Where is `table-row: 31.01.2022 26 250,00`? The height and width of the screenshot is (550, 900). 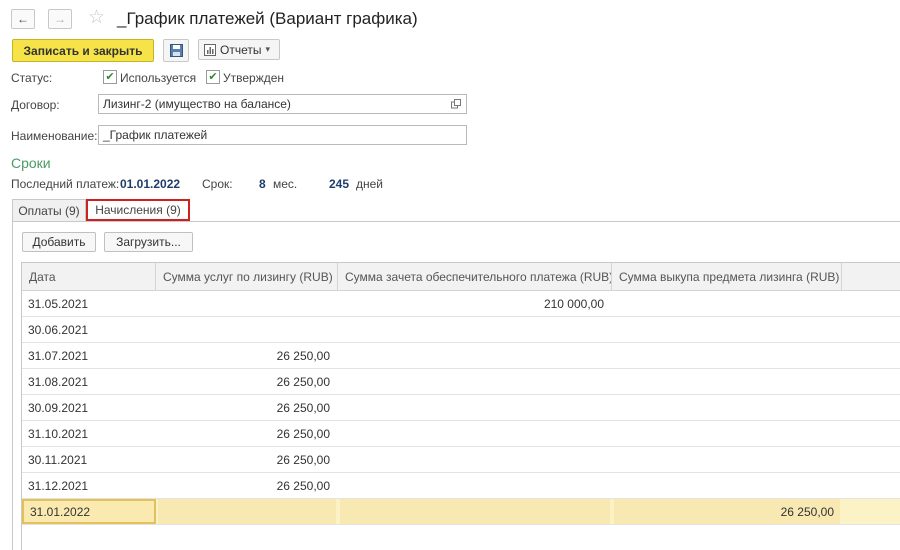 table-row: 31.01.2022 26 250,00 is located at coordinates (461, 512).